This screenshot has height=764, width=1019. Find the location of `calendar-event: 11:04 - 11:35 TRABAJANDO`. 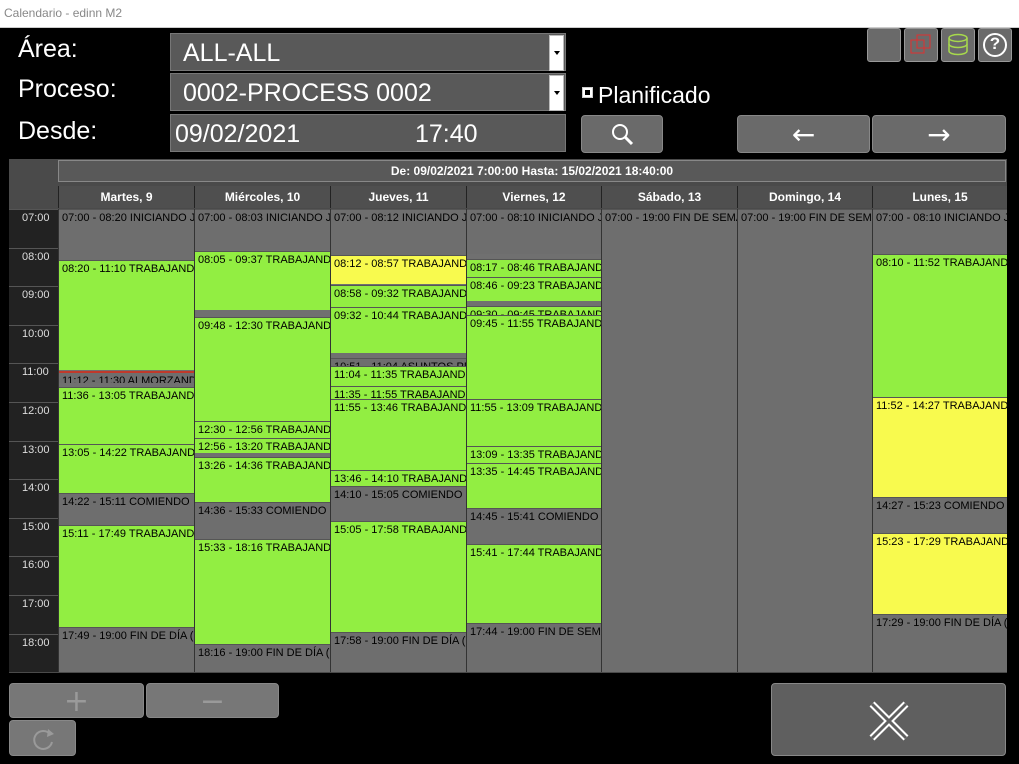

calendar-event: 11:04 - 11:35 TRABAJANDO is located at coordinates (398, 375).